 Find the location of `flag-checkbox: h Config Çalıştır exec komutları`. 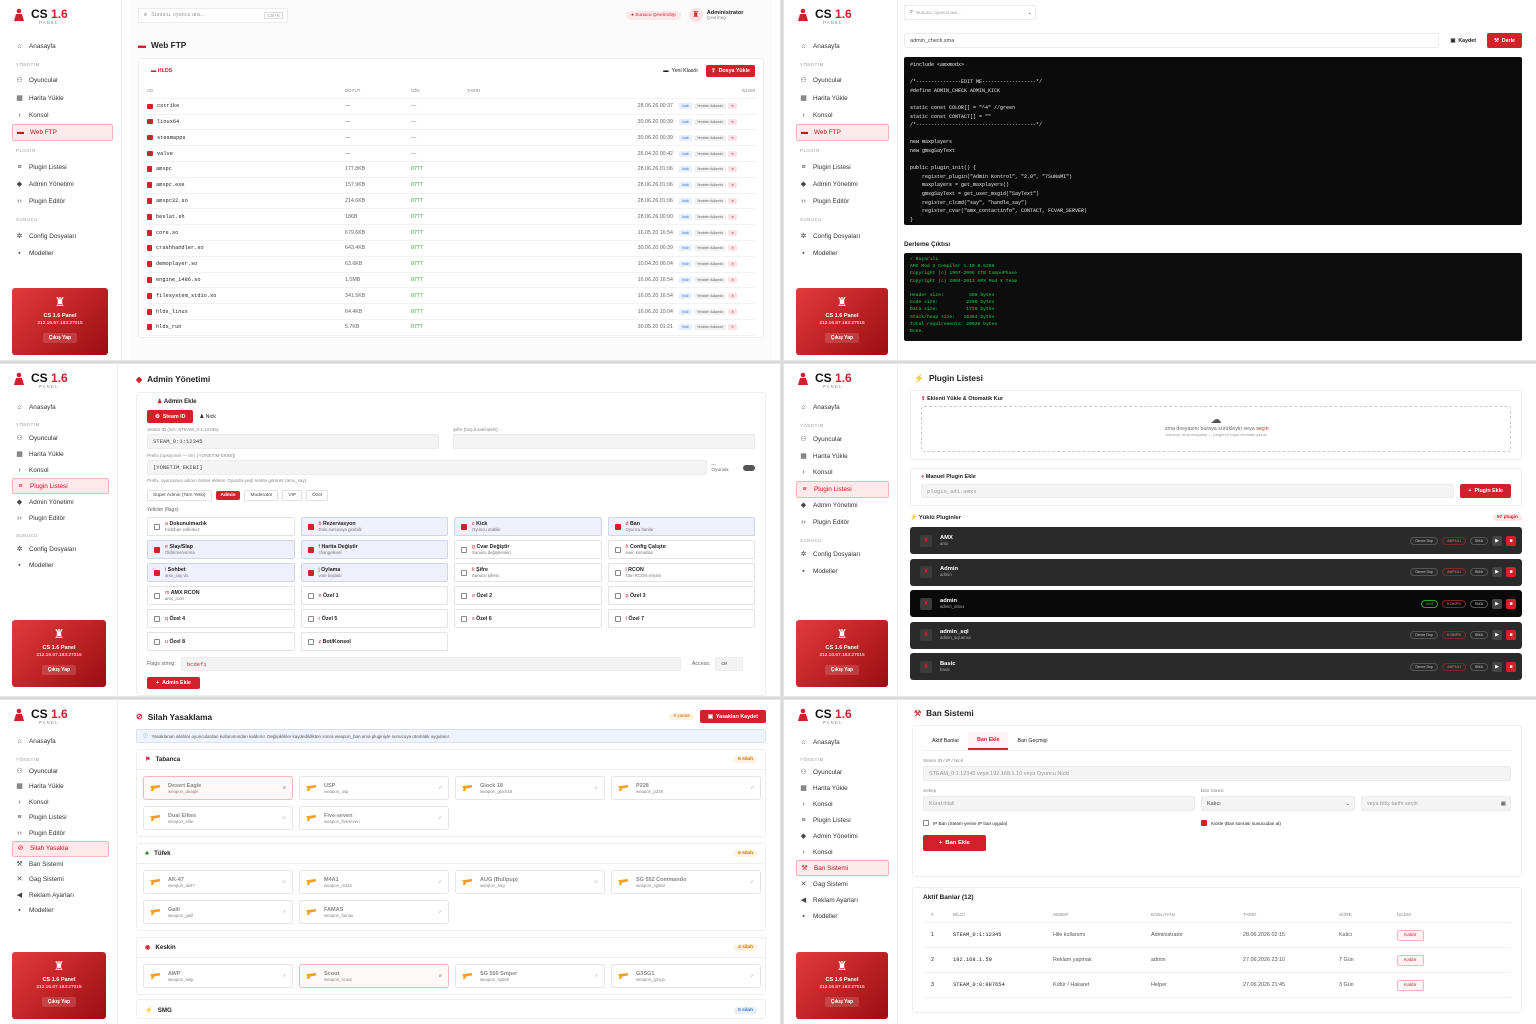

flag-checkbox: h Config Çalıştır exec komutları is located at coordinates (681, 549).